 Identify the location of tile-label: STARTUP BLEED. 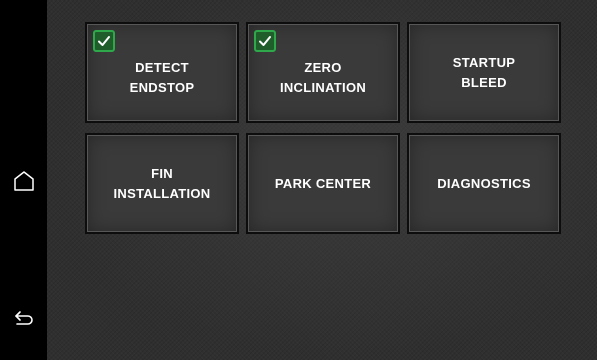
(484, 72).